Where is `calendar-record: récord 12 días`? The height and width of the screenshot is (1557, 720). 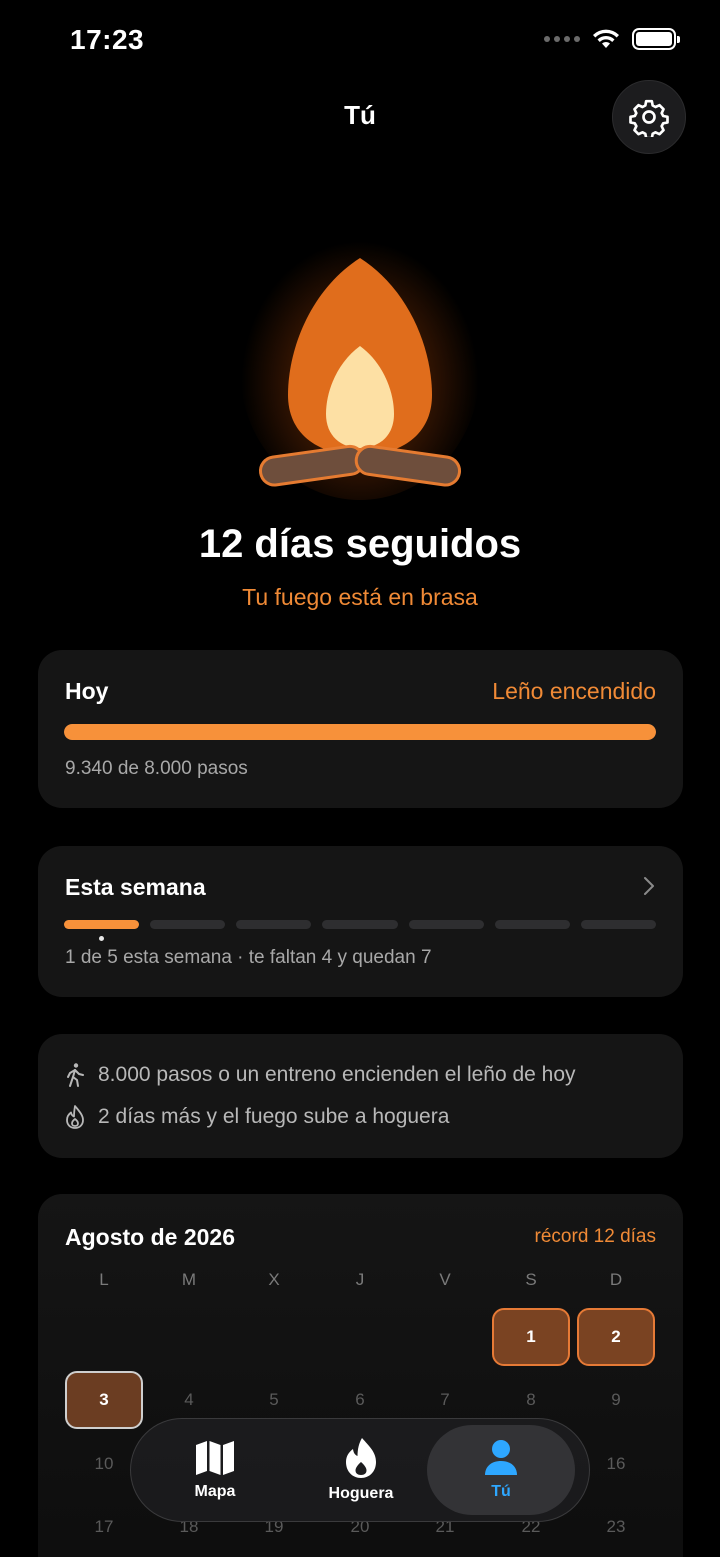
calendar-record: récord 12 días is located at coordinates (595, 1236).